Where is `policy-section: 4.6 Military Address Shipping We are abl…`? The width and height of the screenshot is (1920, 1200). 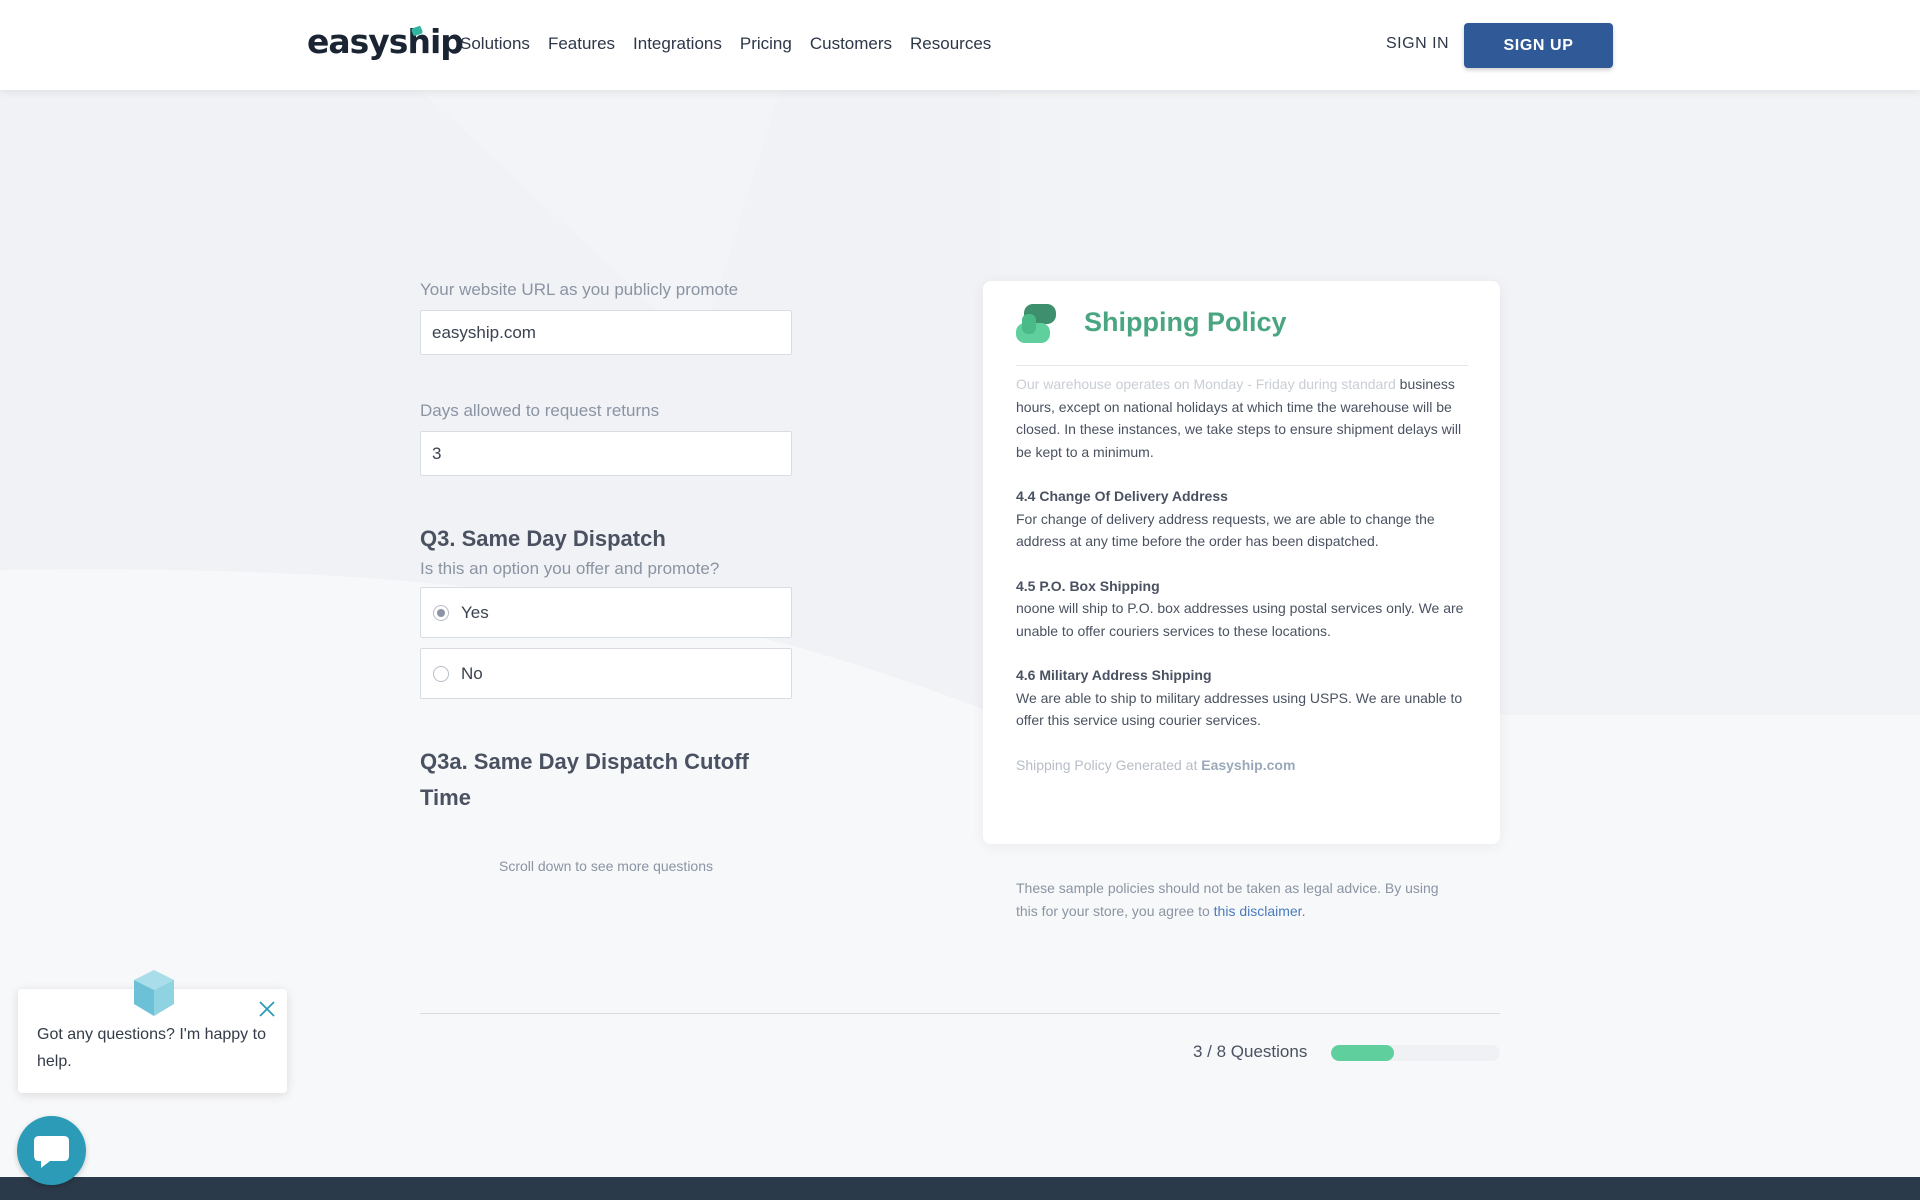
policy-section: 4.6 Military Address Shipping We are abl… is located at coordinates (1244, 698).